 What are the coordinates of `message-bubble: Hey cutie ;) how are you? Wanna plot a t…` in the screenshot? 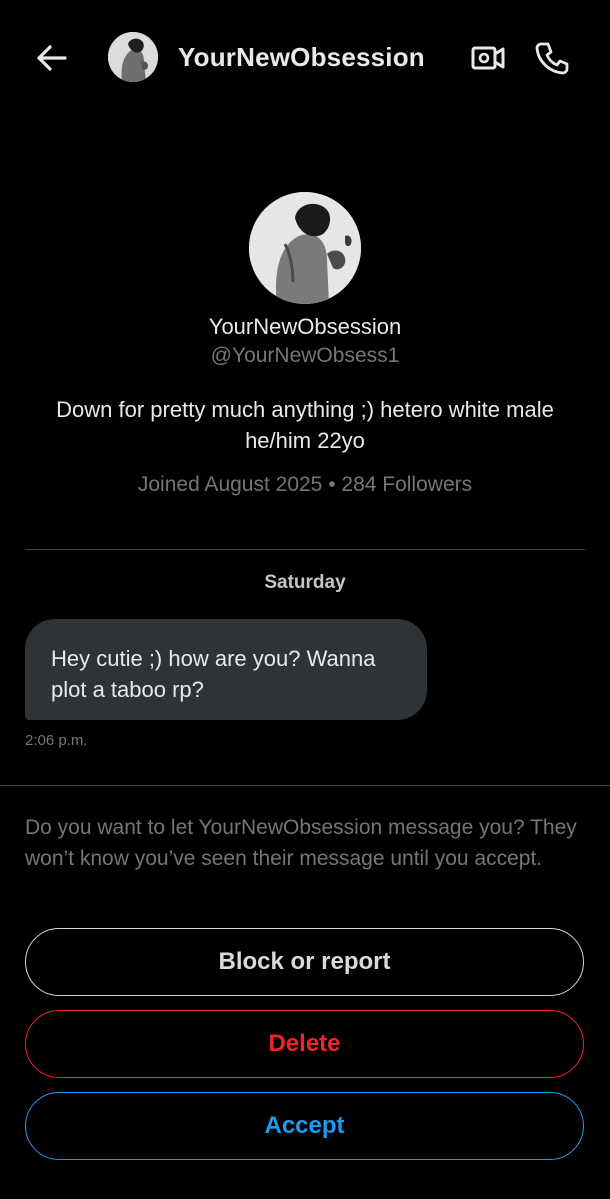 It's located at (226, 669).